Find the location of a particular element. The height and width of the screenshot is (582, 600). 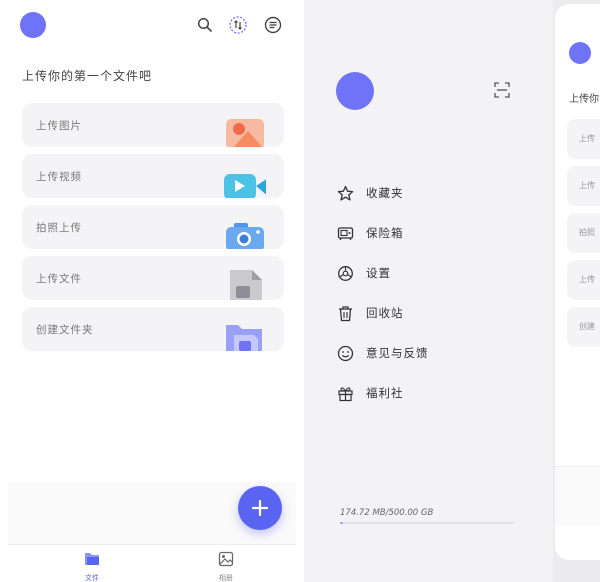

star-icon is located at coordinates (345, 193).